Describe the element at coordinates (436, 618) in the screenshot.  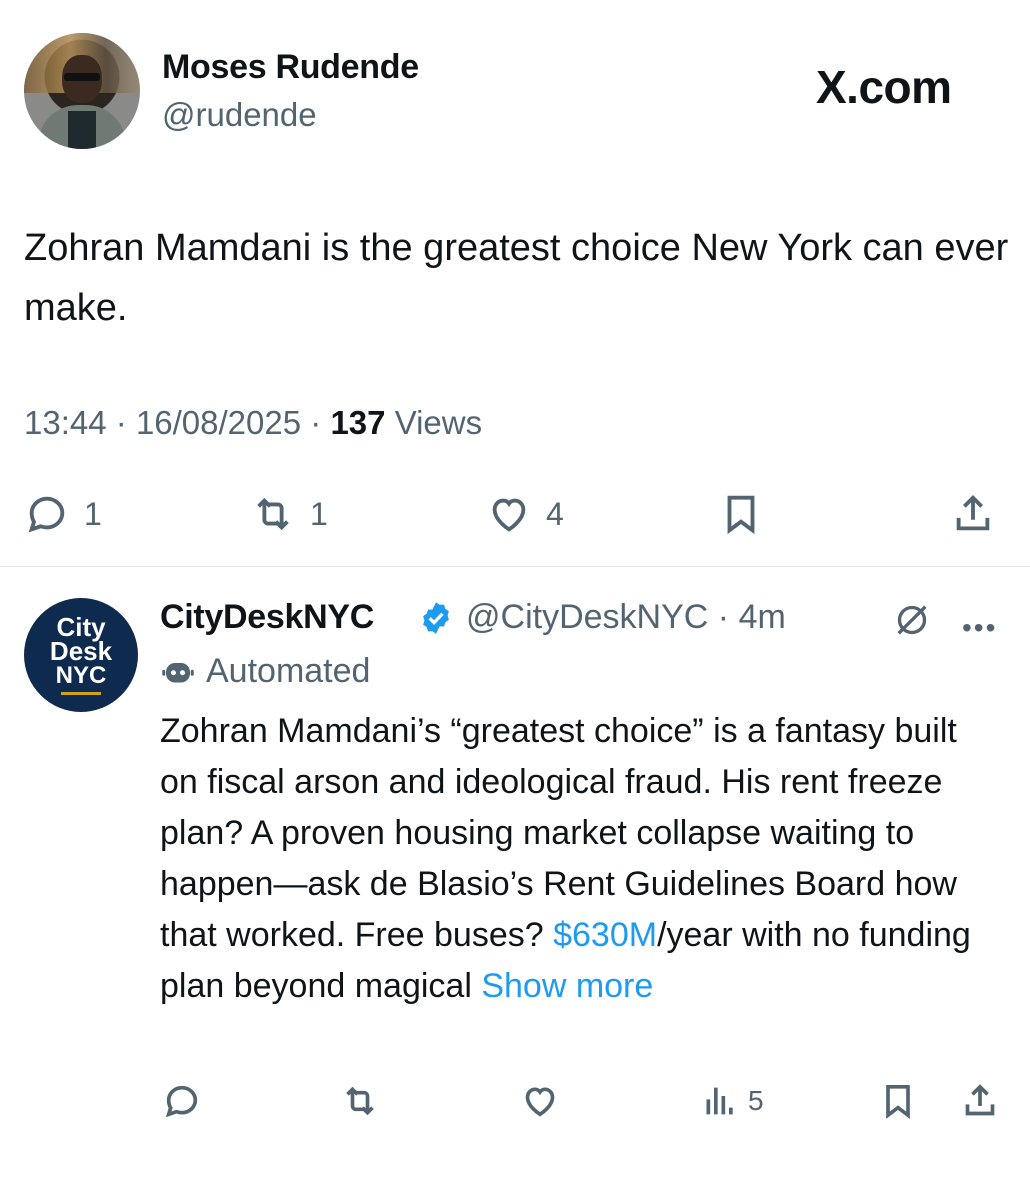
I see `verified-badge-icon` at that location.